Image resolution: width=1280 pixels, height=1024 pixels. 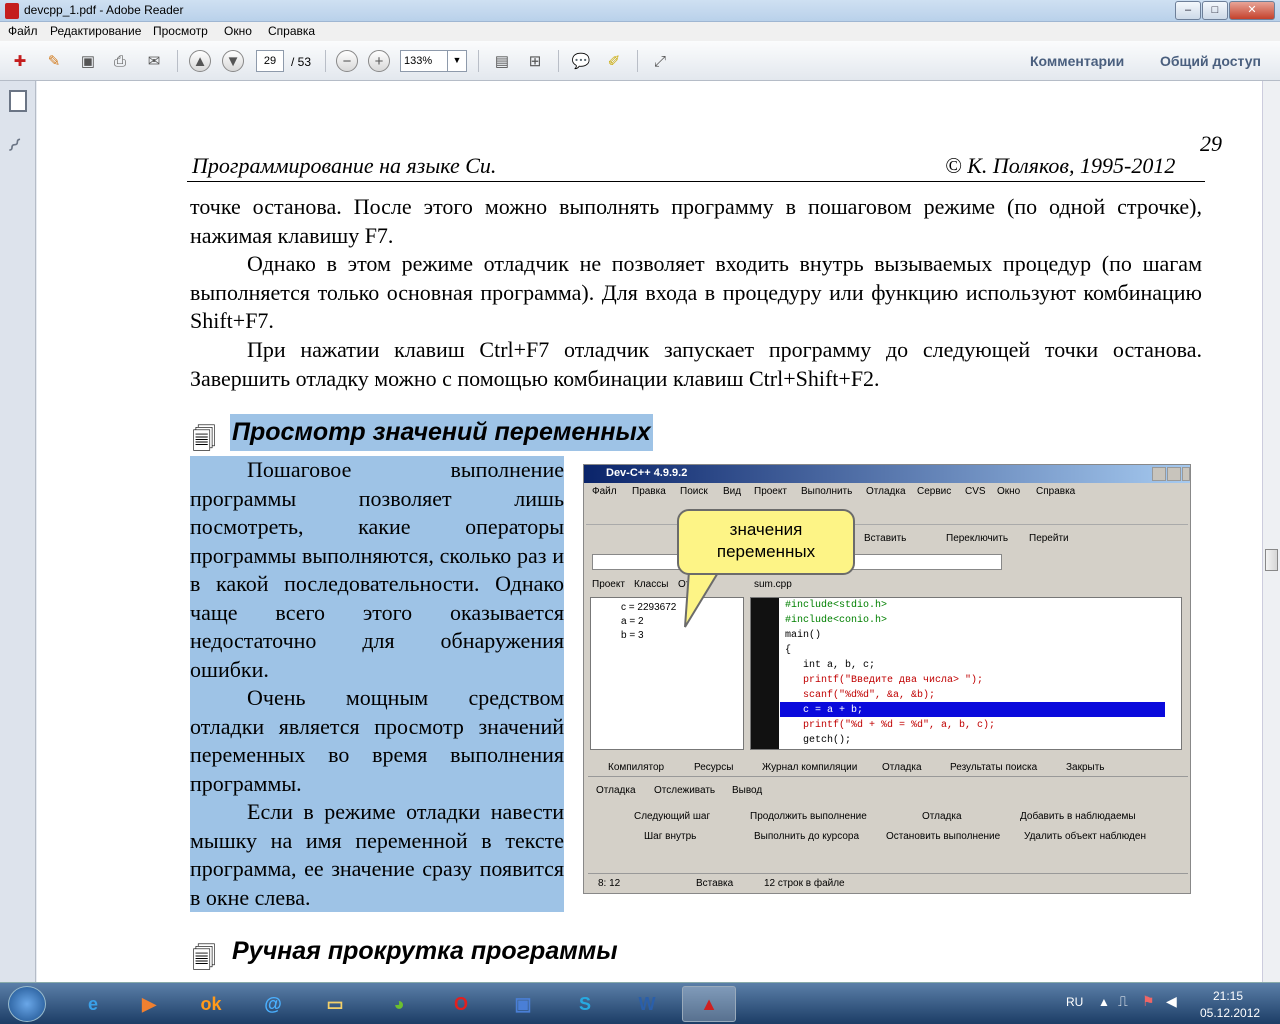 What do you see at coordinates (233, 61) in the screenshot?
I see `next-page-icon: ▼` at bounding box center [233, 61].